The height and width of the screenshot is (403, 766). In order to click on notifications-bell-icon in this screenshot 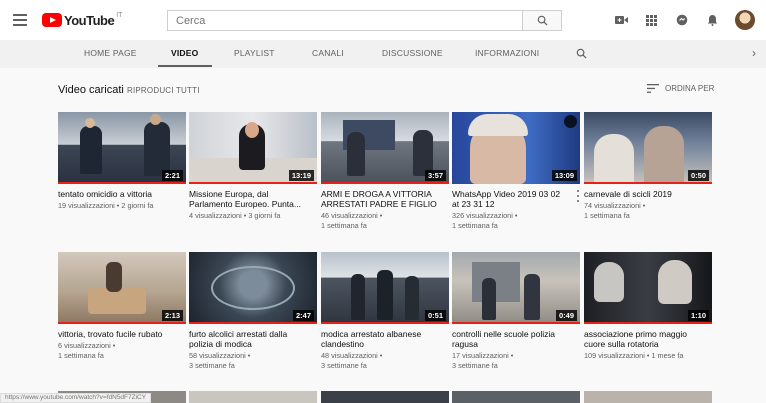, I will do `click(712, 20)`.